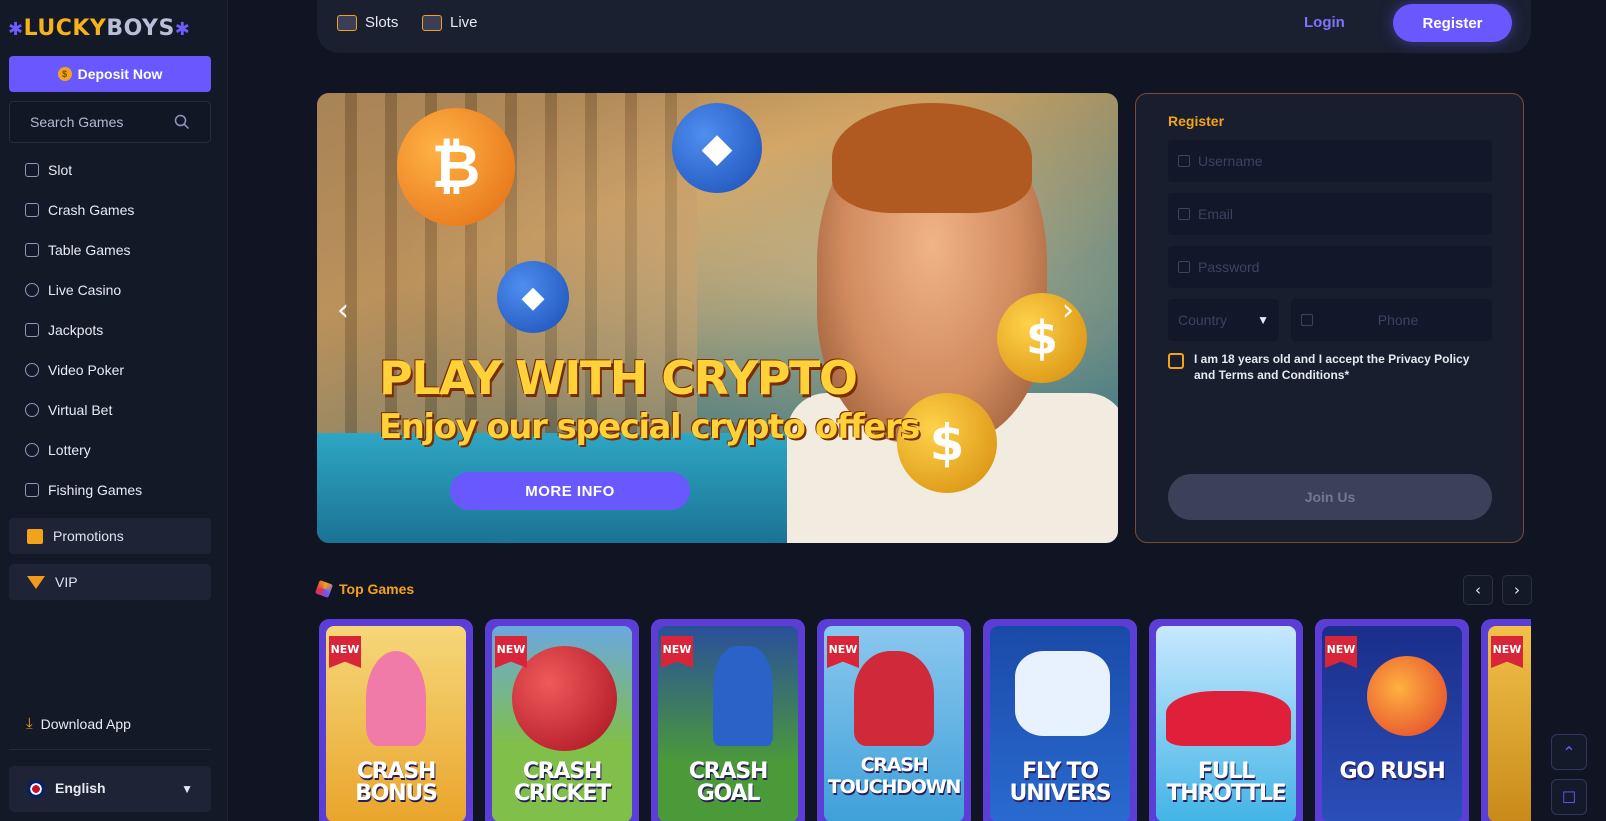  Describe the element at coordinates (100, 122) in the screenshot. I see `search-input` at that location.